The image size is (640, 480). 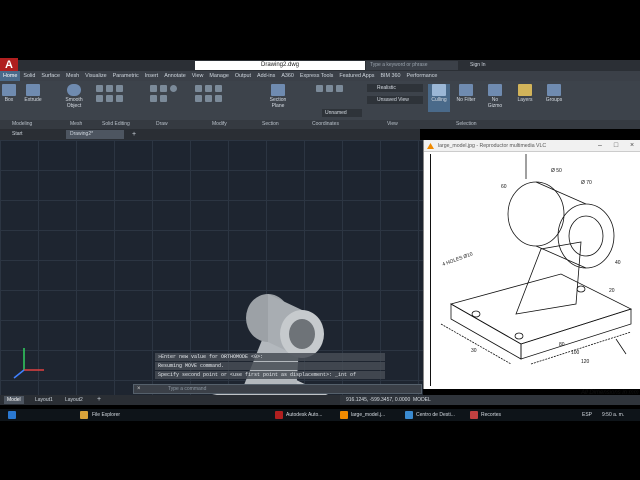 What do you see at coordinates (74, 96) in the screenshot?
I see `smooth-object-button: Smooth Object` at bounding box center [74, 96].